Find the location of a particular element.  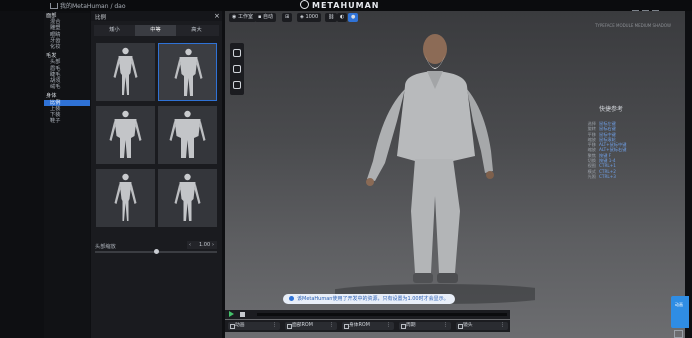

head is located at coordinates (435, 49).